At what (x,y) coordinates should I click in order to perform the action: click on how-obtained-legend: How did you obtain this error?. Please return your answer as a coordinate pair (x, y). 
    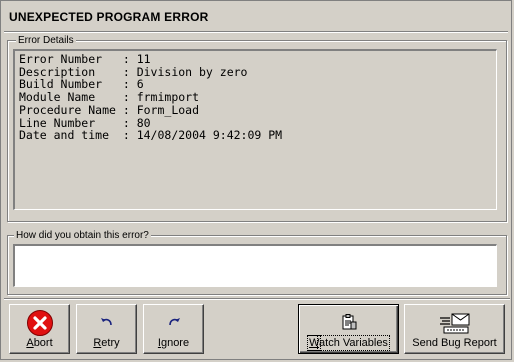
    Looking at the image, I should click on (82, 235).